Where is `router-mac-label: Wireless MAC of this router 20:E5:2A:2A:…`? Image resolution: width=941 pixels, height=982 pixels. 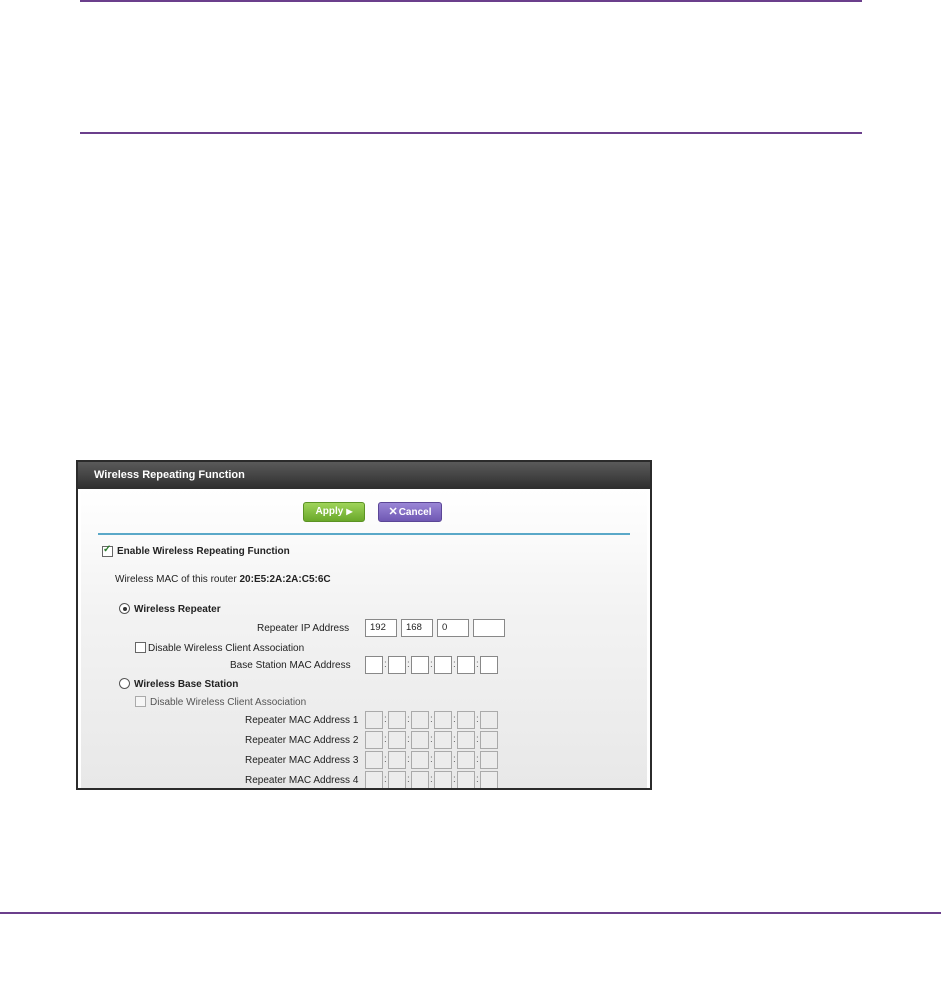
router-mac-label: Wireless MAC of this router 20:E5:2A:2A:… is located at coordinates (223, 579).